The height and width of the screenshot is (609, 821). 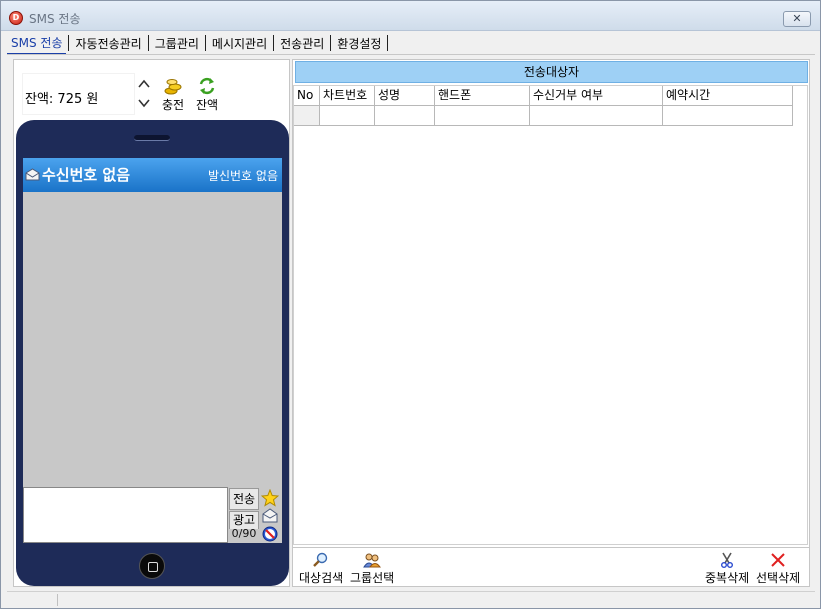 I want to click on column-header-chart-no: 차트번호, so click(x=347, y=96).